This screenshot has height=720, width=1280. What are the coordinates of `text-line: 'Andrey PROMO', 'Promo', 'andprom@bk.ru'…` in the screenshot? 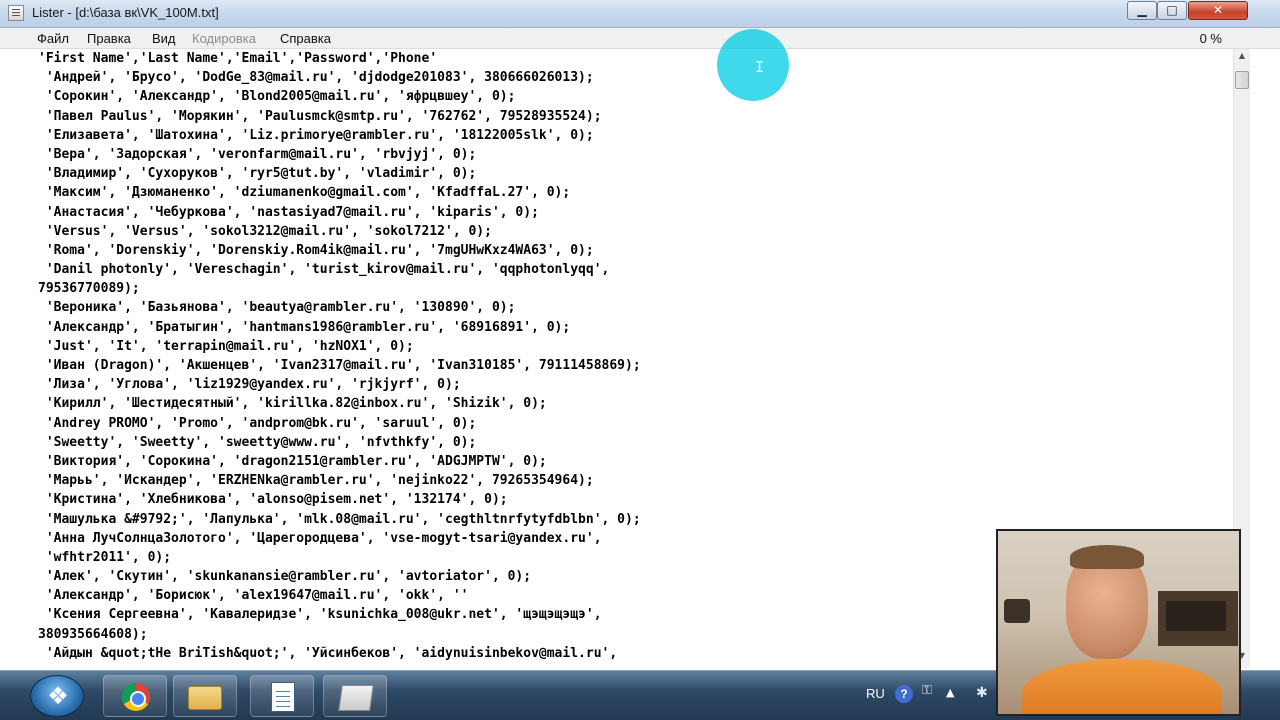 It's located at (257, 423).